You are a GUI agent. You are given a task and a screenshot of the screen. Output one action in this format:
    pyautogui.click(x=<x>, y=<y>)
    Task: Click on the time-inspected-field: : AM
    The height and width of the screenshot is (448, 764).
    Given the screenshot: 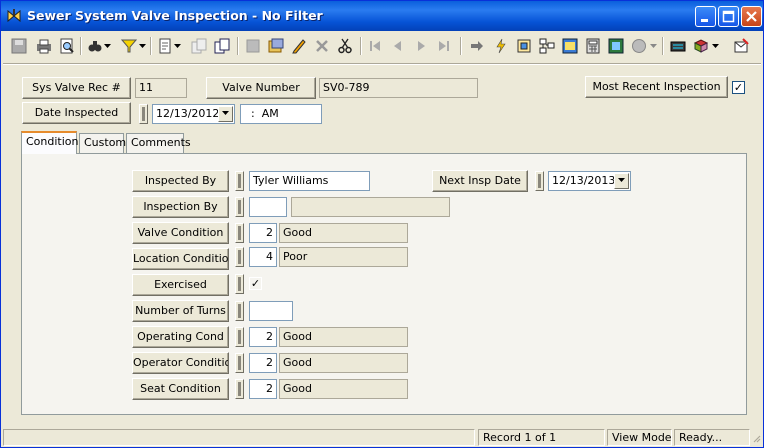 What is the action you would take?
    pyautogui.click(x=281, y=114)
    